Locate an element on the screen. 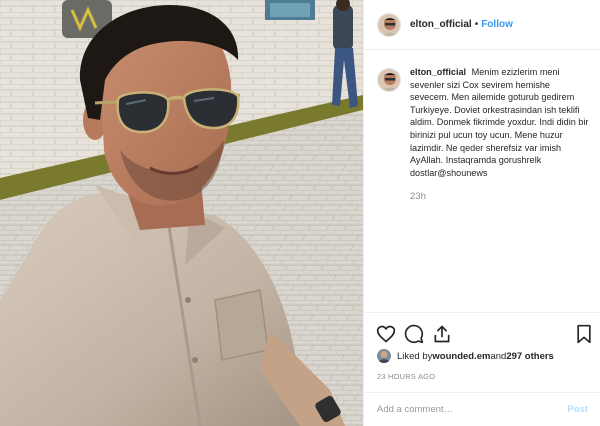  likes-summary: Liked by wounded.em and 297 others is located at coordinates (465, 356).